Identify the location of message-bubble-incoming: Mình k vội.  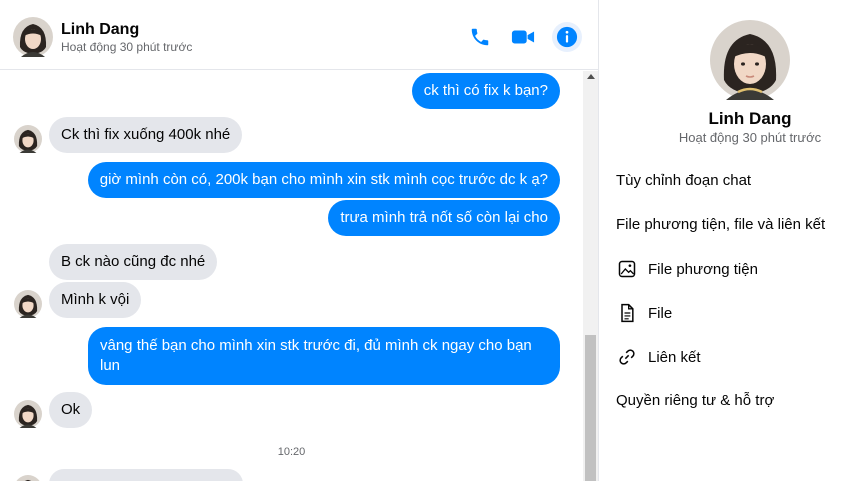
(95, 300).